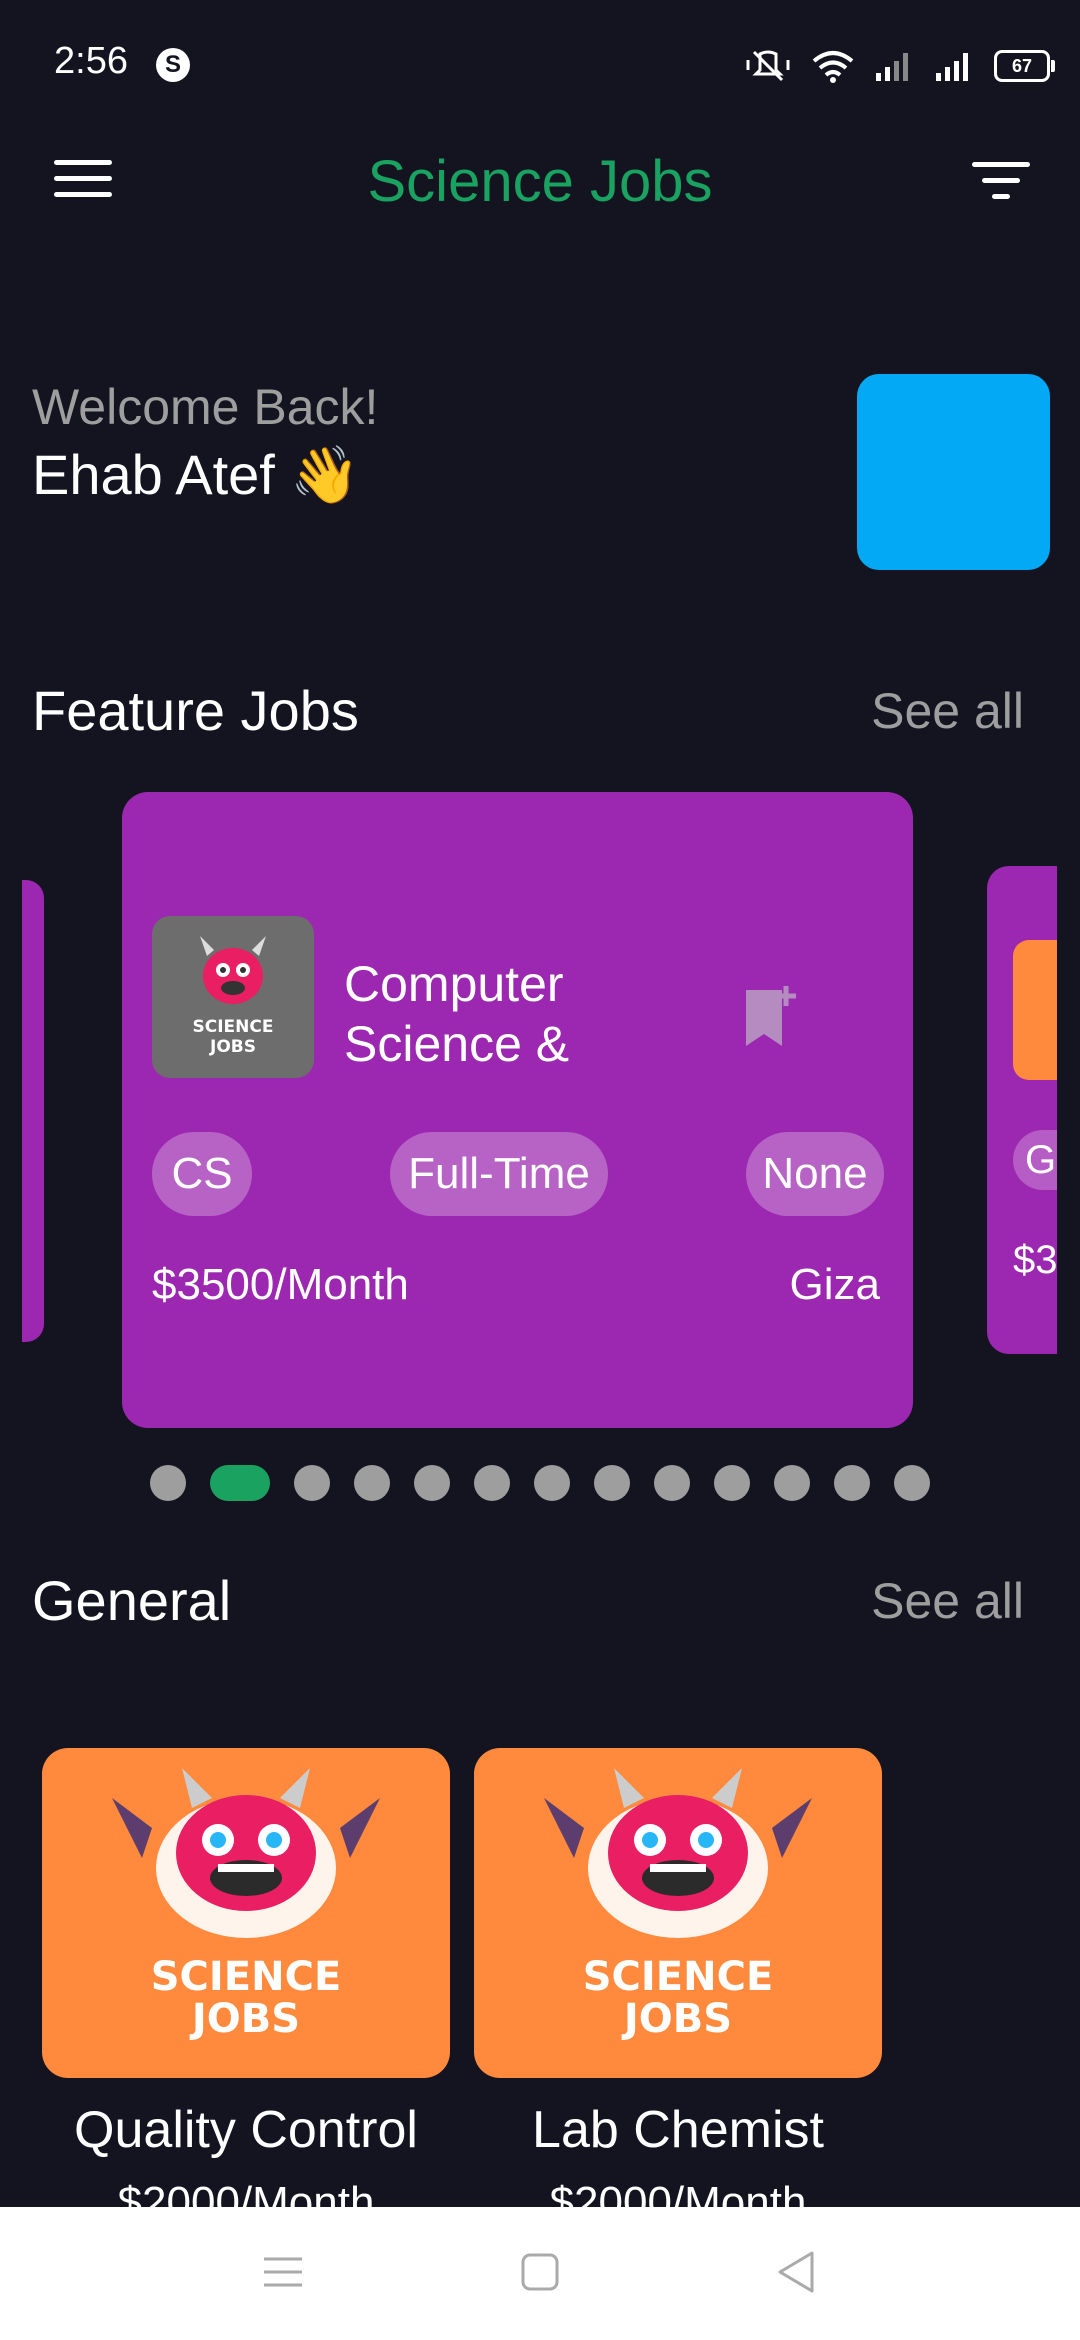  Describe the element at coordinates (1035, 1260) in the screenshot. I see `next-card-salary: $3` at that location.